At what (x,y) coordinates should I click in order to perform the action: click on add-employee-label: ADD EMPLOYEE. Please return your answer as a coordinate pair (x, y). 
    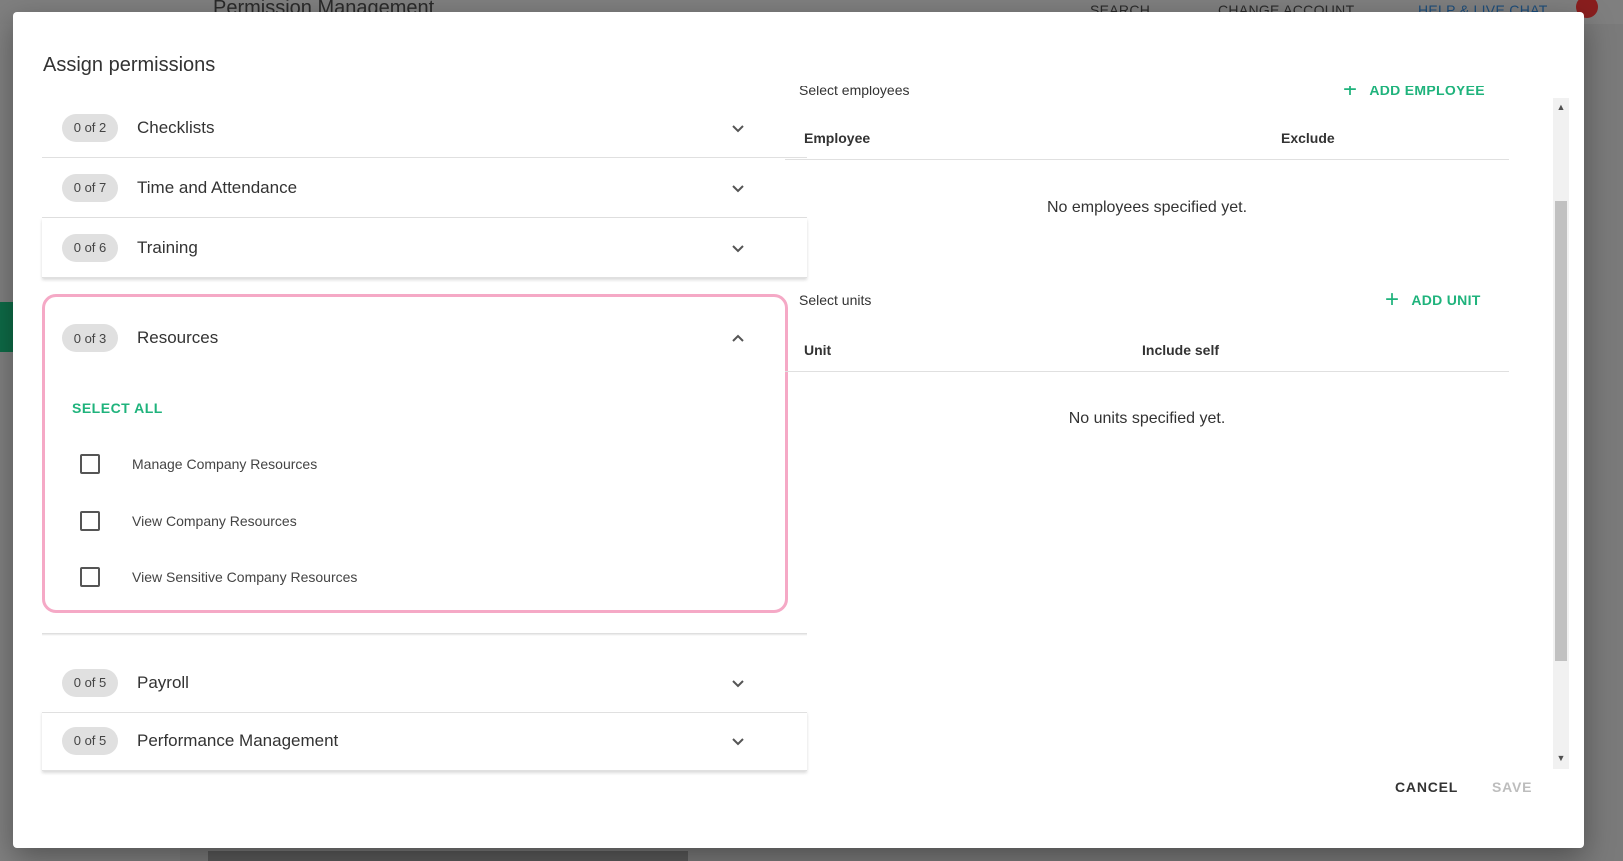
    Looking at the image, I should click on (1427, 92).